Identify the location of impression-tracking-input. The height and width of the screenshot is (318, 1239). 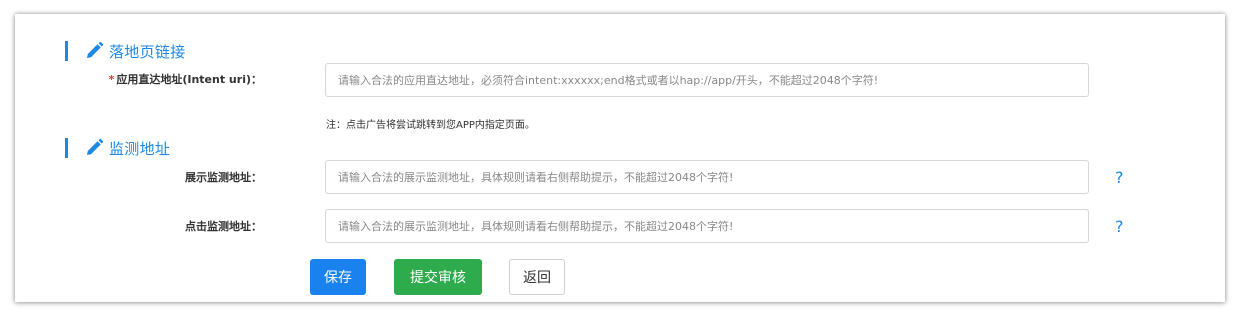
(707, 177).